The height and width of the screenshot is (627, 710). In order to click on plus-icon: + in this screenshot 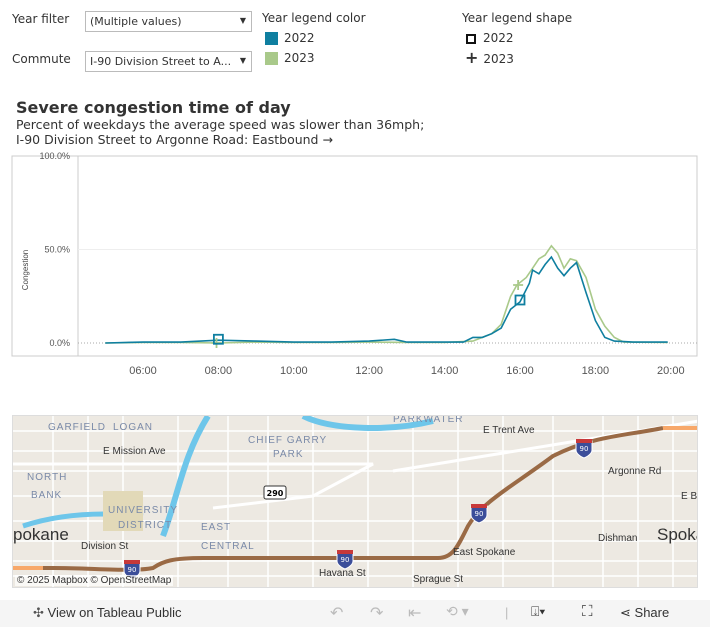, I will do `click(472, 57)`.